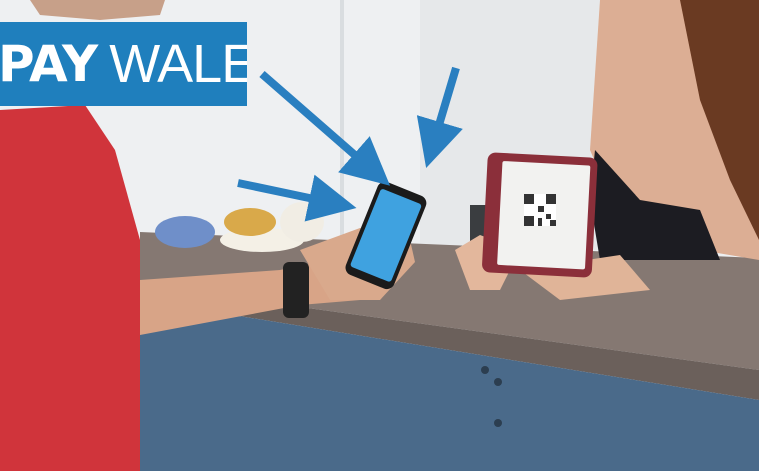  What do you see at coordinates (178, 64) in the screenshot?
I see `banner-word-light: WALET` at bounding box center [178, 64].